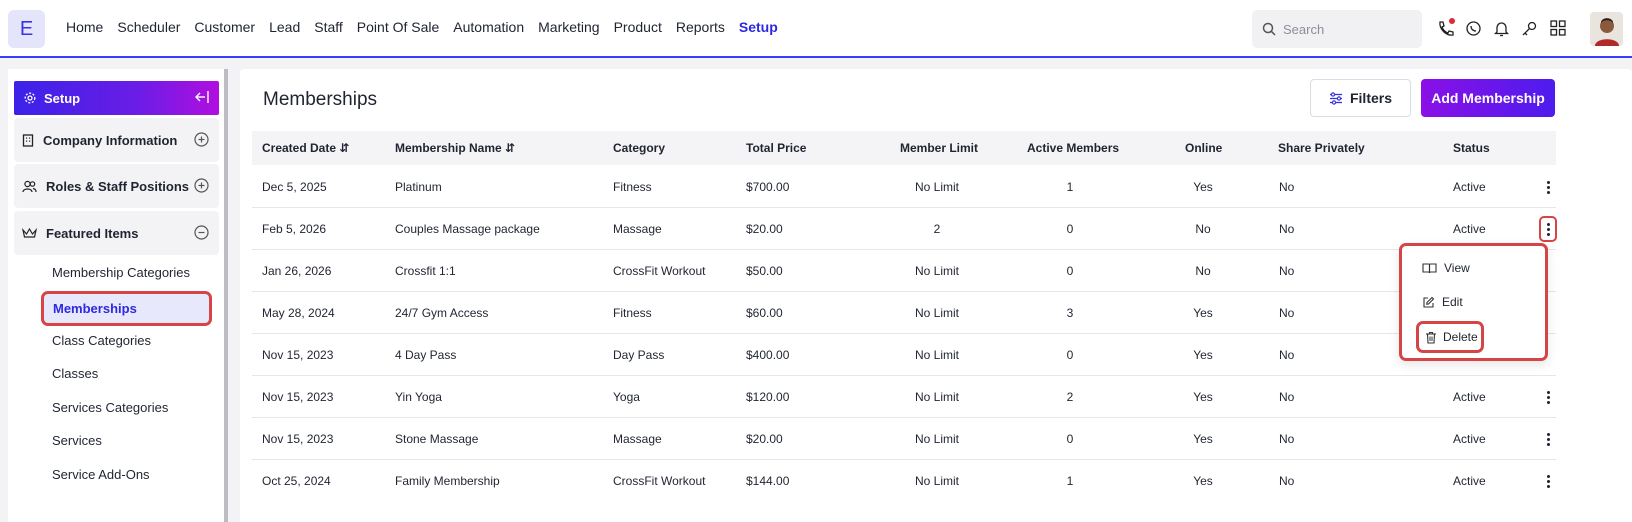 The width and height of the screenshot is (1632, 522). What do you see at coordinates (296, 481) in the screenshot?
I see `cell-created-date: Oct 25, 2024` at bounding box center [296, 481].